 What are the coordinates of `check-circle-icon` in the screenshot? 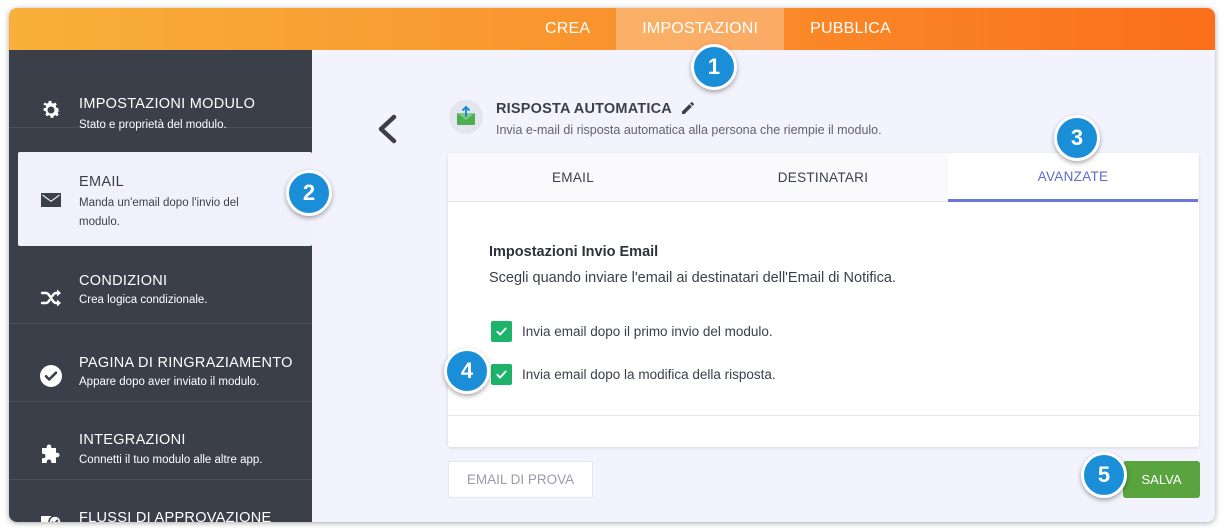 It's located at (51, 376).